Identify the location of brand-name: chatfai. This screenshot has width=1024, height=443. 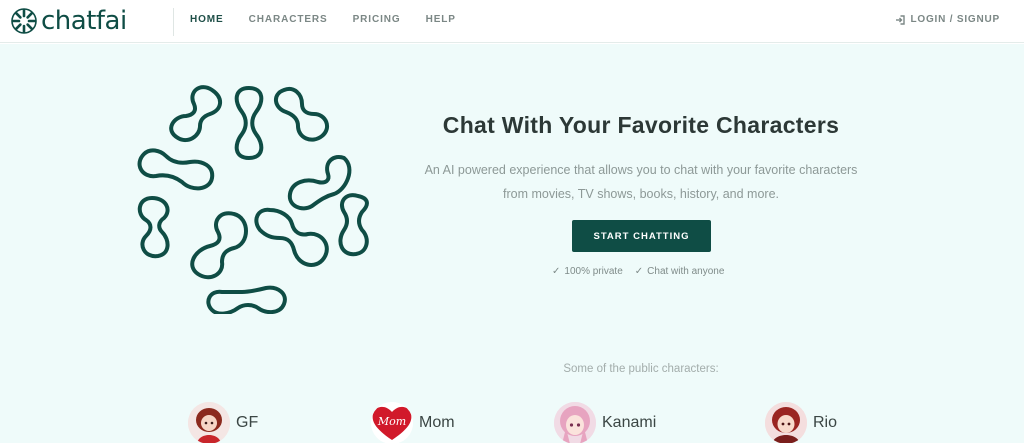
(84, 21).